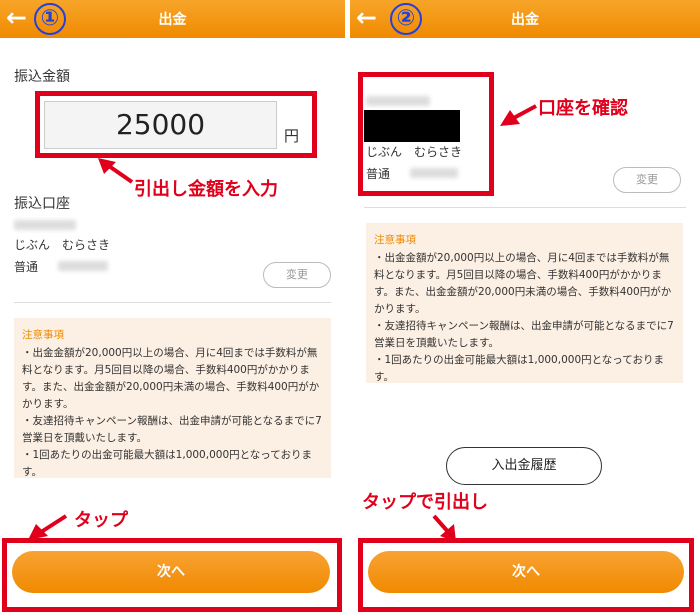  What do you see at coordinates (524, 466) in the screenshot?
I see `transaction-history-button: 入出金履歴` at bounding box center [524, 466].